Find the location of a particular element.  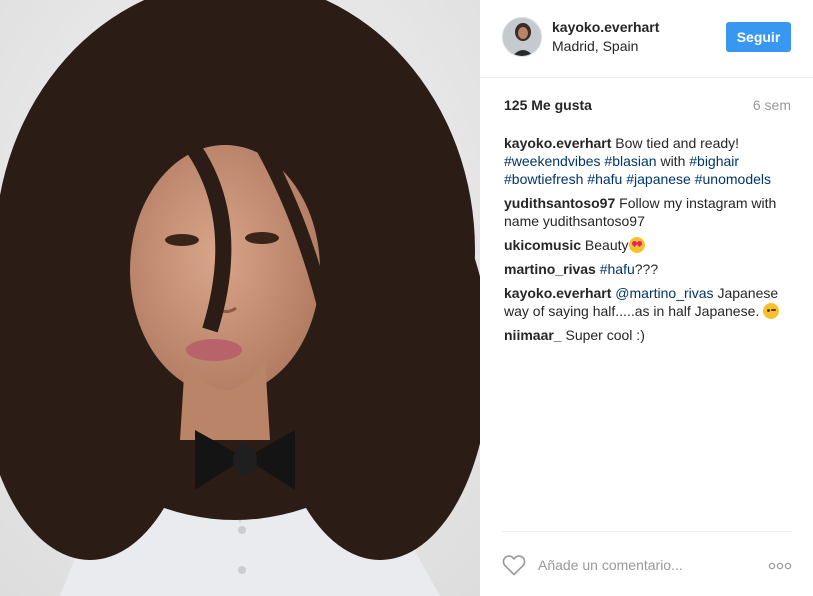

comment-text: with is located at coordinates (673, 161).